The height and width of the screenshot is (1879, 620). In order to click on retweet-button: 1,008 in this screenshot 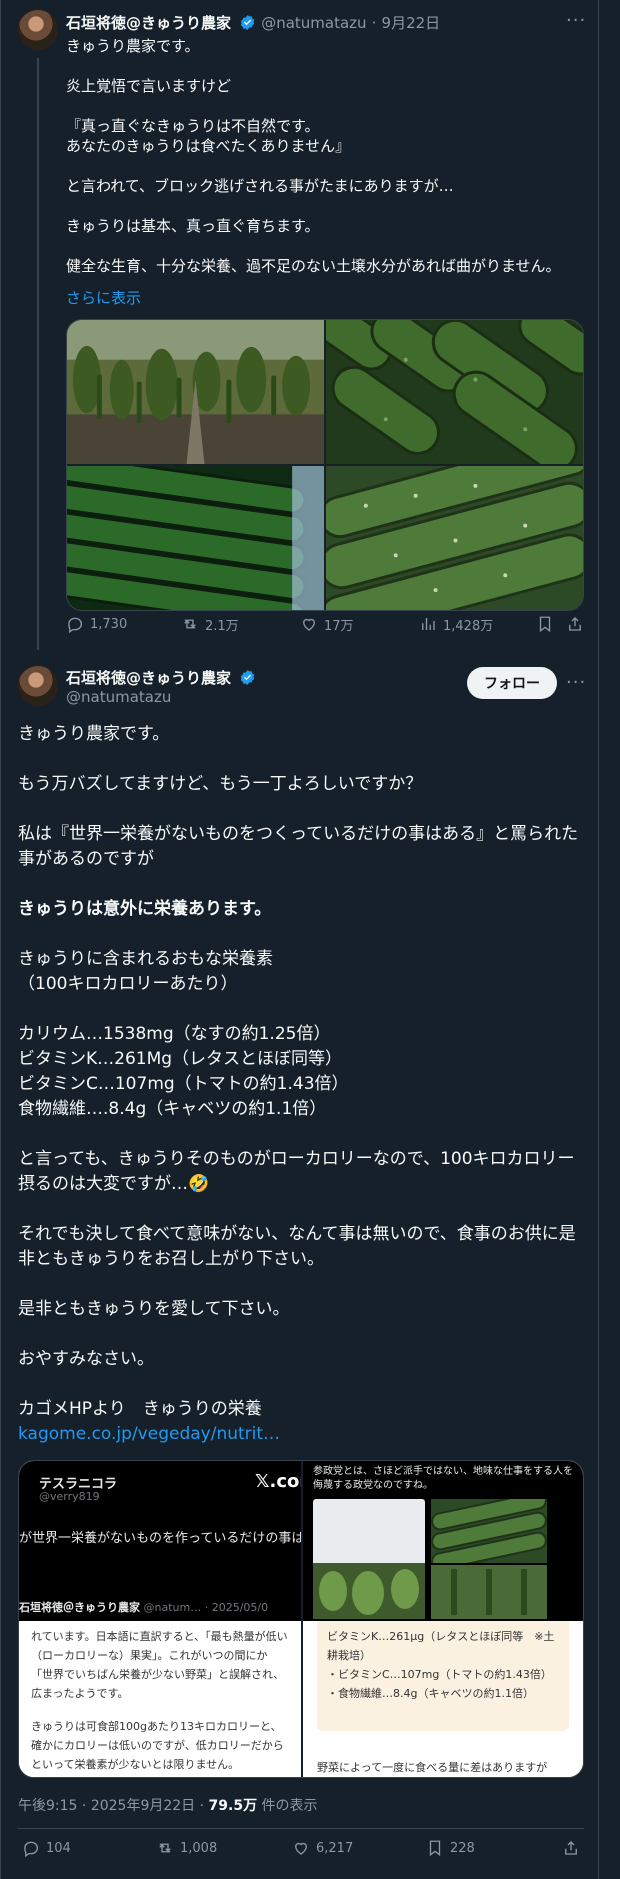, I will do `click(186, 1848)`.